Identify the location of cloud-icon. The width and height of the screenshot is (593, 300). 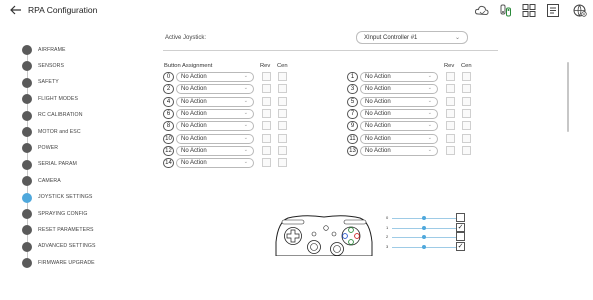
(482, 10).